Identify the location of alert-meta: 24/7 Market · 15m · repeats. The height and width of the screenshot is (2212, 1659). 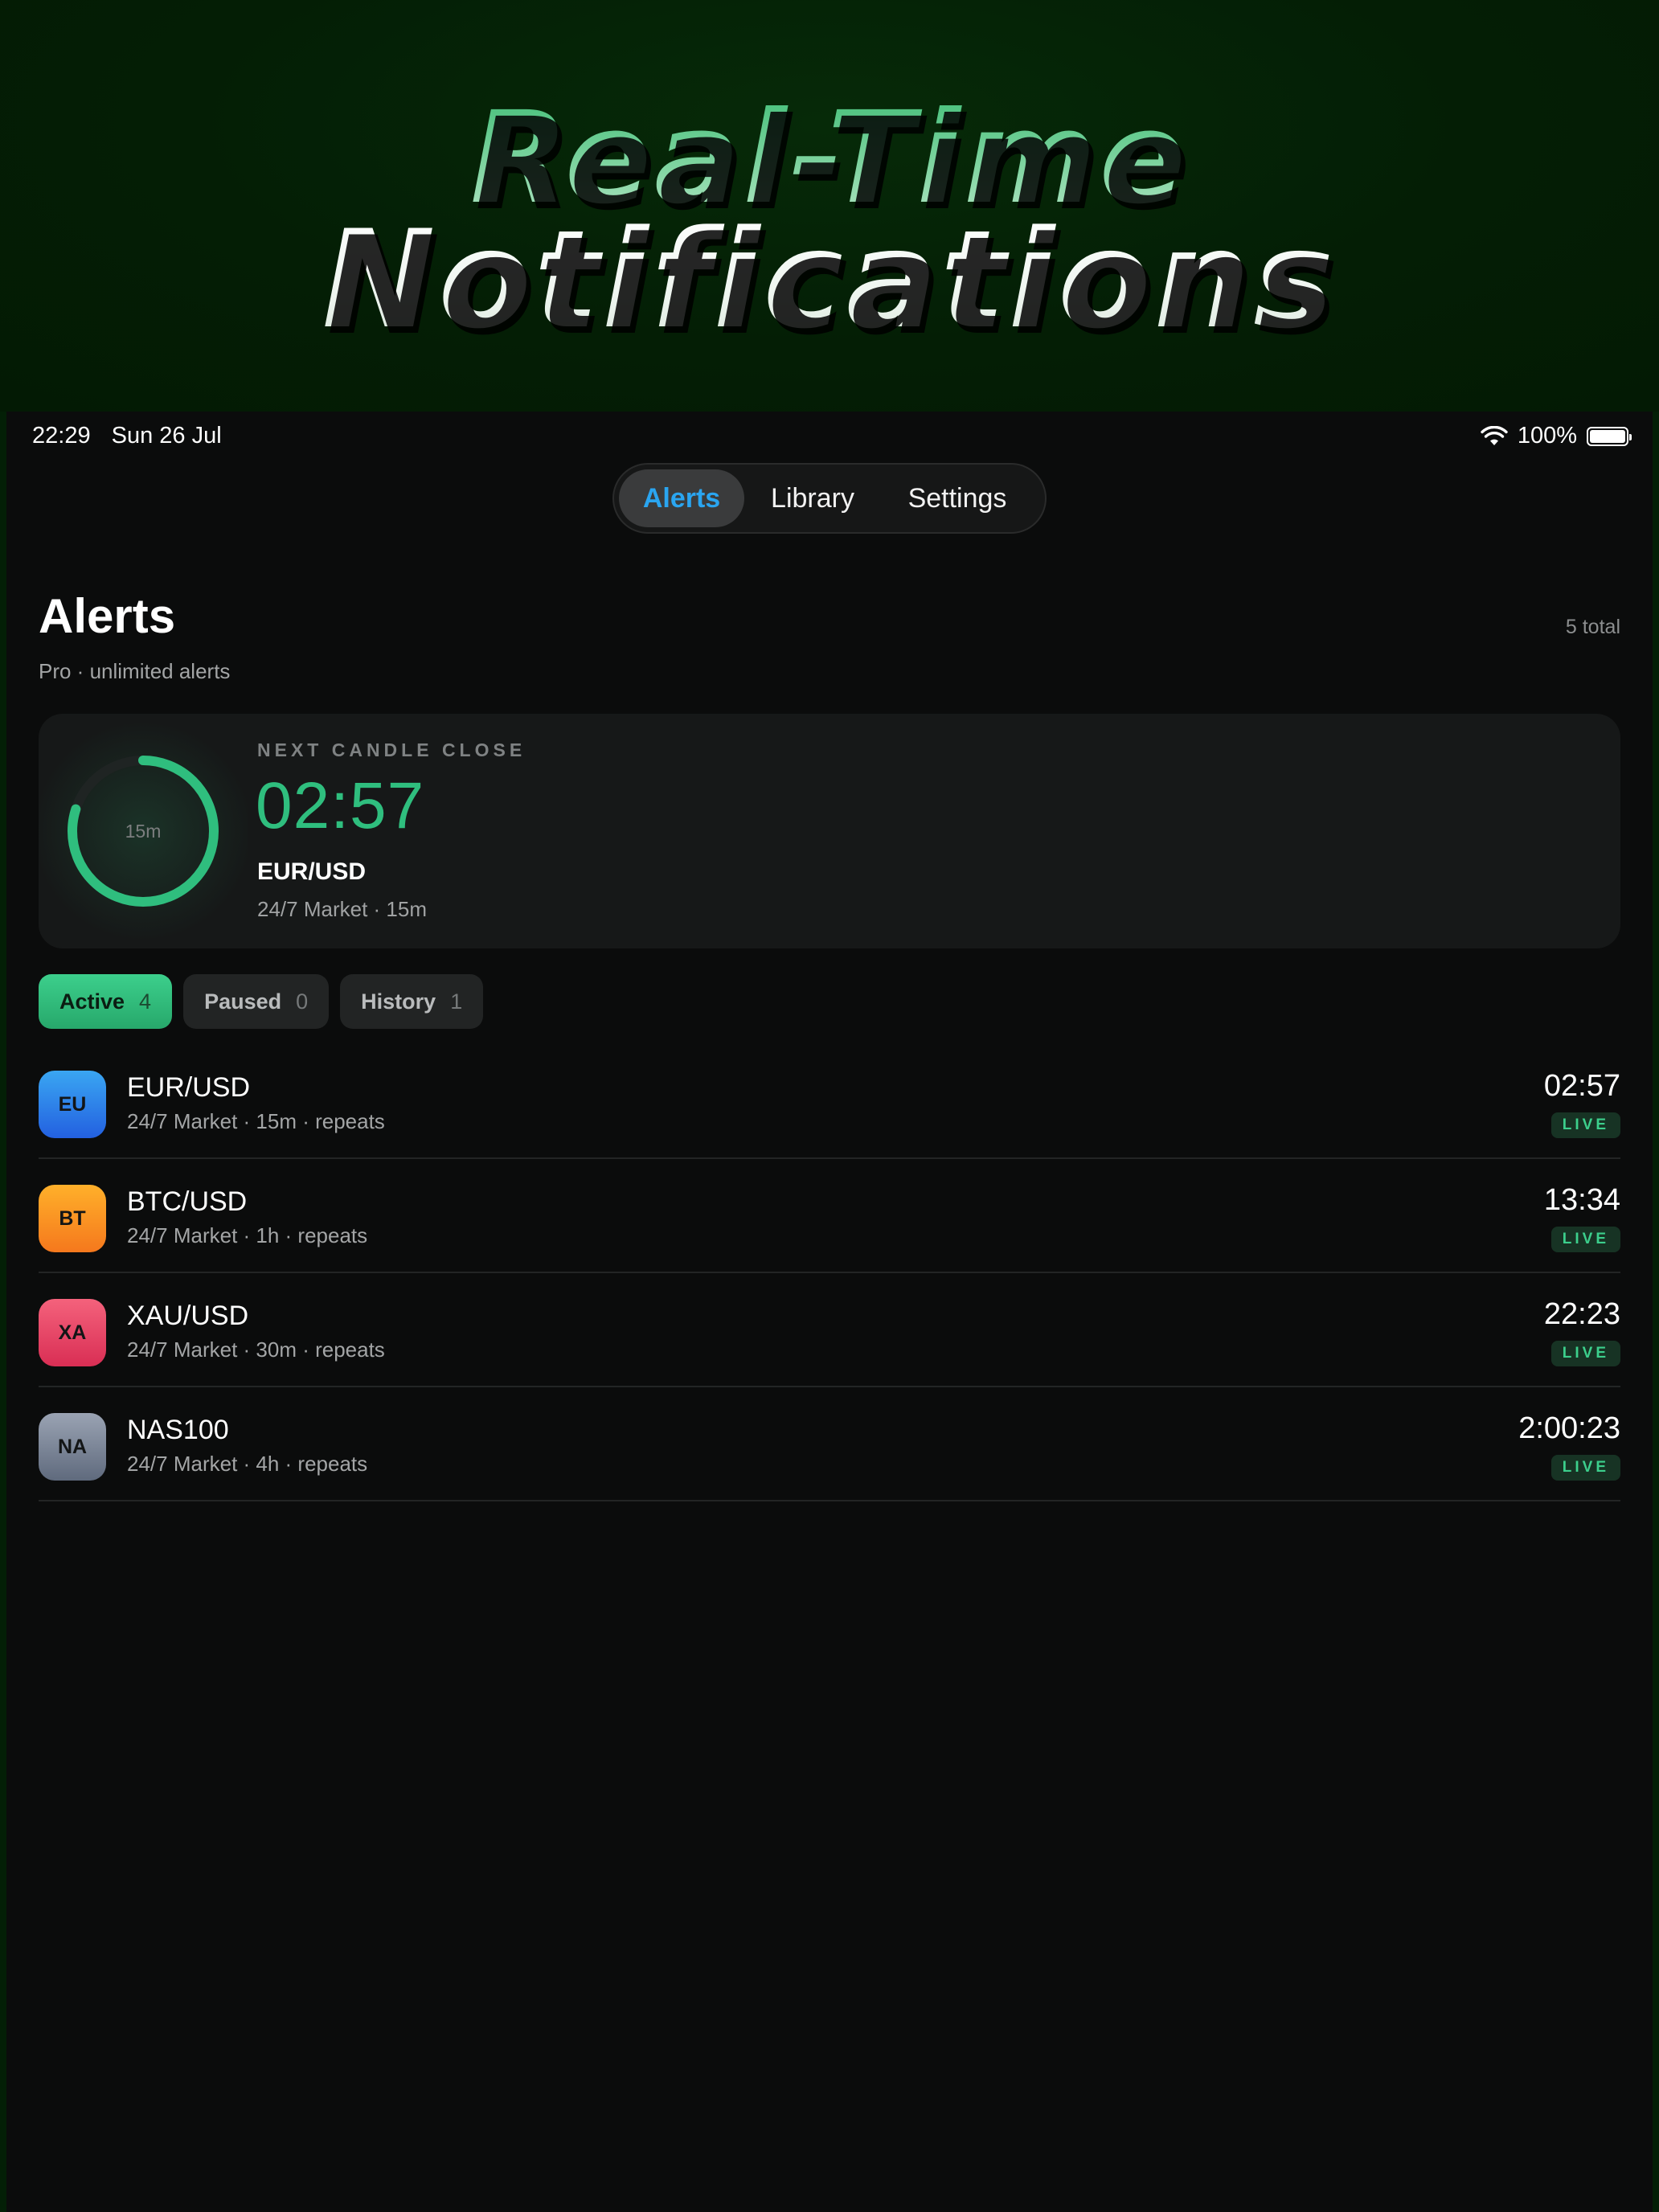
(256, 1121).